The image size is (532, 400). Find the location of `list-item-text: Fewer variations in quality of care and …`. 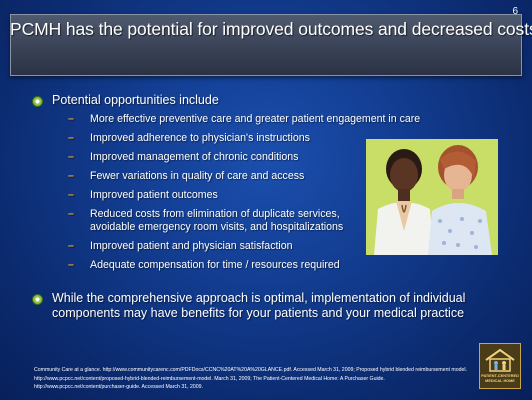

list-item-text: Fewer variations in quality of care and … is located at coordinates (197, 176).